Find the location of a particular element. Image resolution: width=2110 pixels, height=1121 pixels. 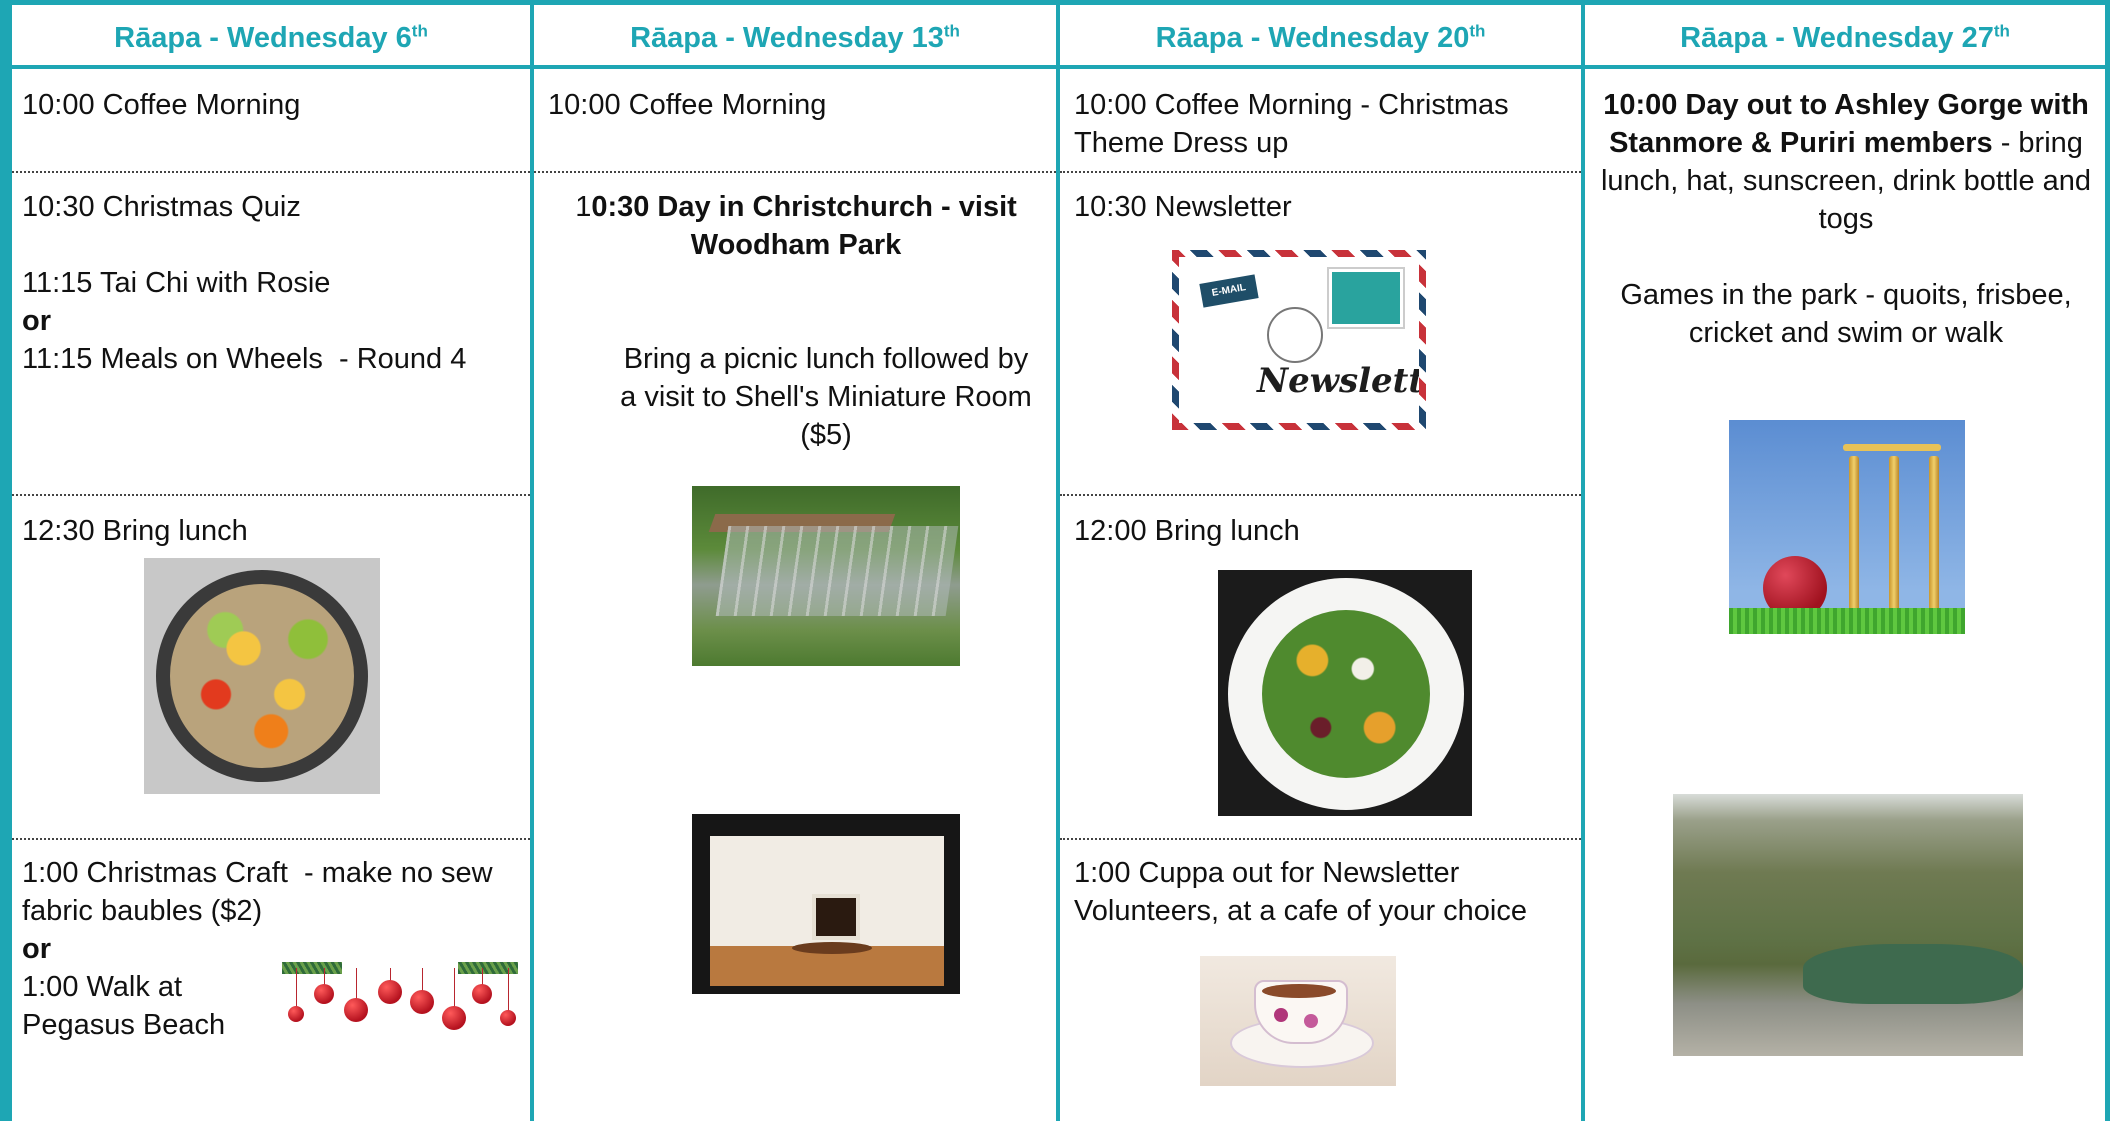

header-wednesday-27: Rāapa - Wednesday 27th is located at coordinates (1845, 37).